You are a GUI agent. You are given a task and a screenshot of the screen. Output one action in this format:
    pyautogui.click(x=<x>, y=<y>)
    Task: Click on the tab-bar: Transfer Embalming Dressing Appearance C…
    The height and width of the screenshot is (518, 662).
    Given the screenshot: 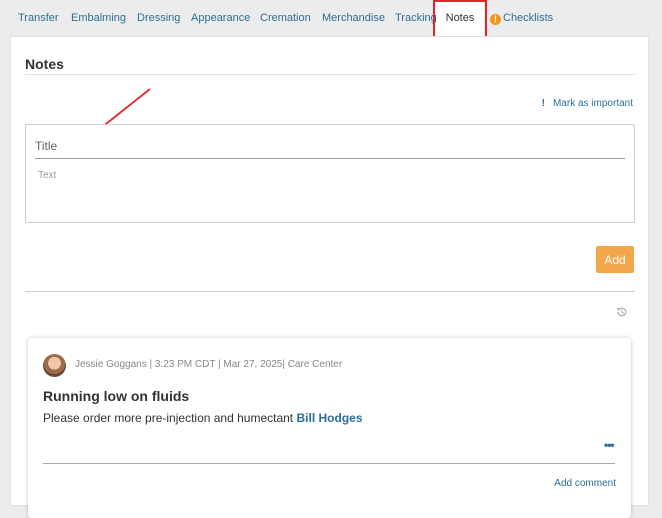 What is the action you would take?
    pyautogui.click(x=331, y=18)
    